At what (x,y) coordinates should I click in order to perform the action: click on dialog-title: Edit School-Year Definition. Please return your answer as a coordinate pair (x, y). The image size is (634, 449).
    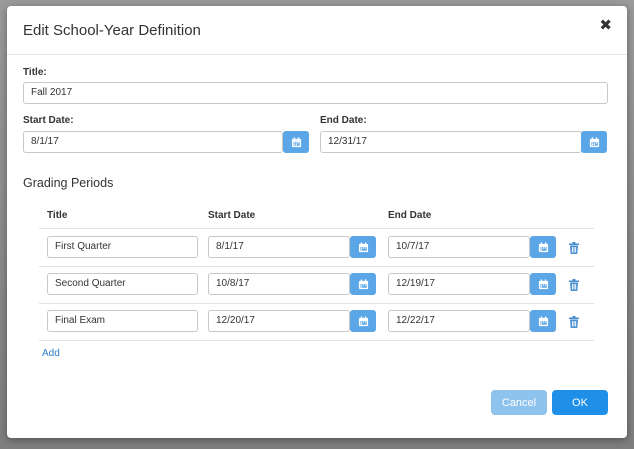
    Looking at the image, I should click on (112, 30).